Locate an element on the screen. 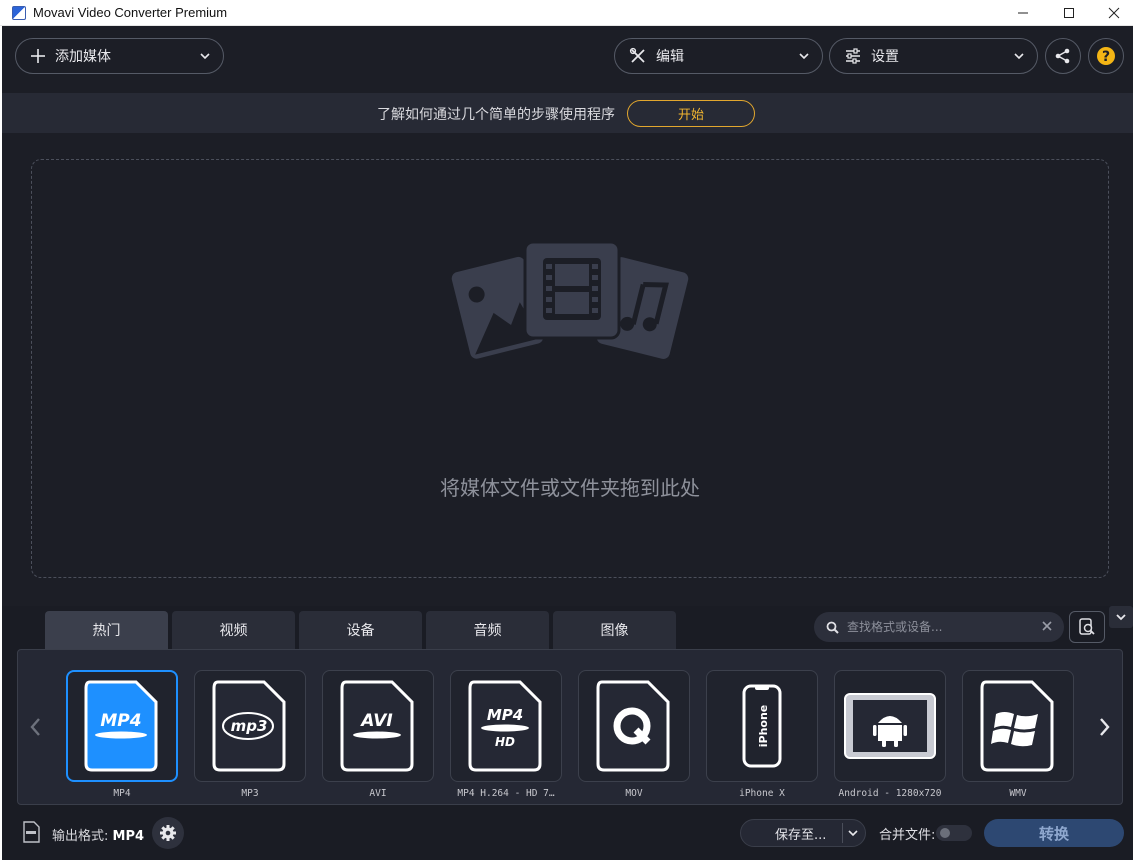 The width and height of the screenshot is (1133, 860). help-icon: ? is located at coordinates (1106, 56).